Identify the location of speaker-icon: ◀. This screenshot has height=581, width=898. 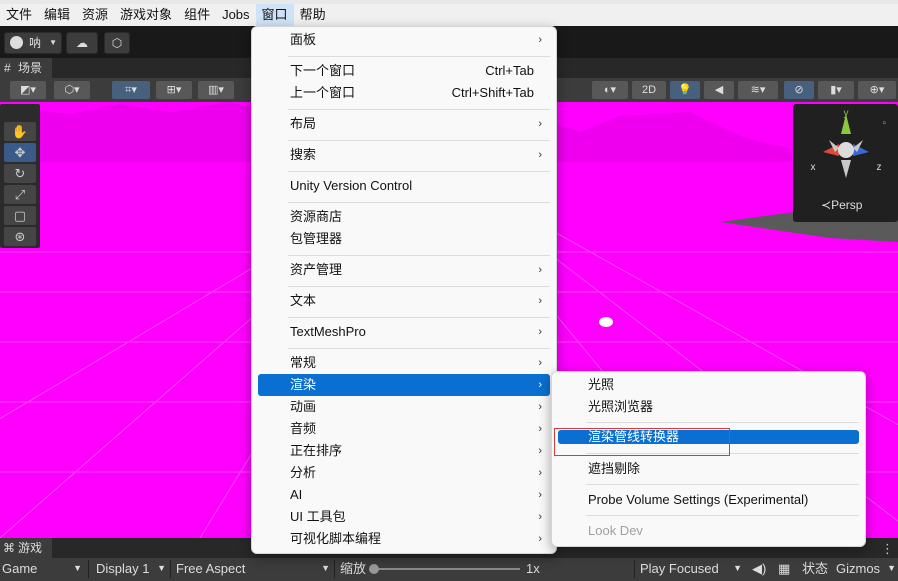
(719, 90).